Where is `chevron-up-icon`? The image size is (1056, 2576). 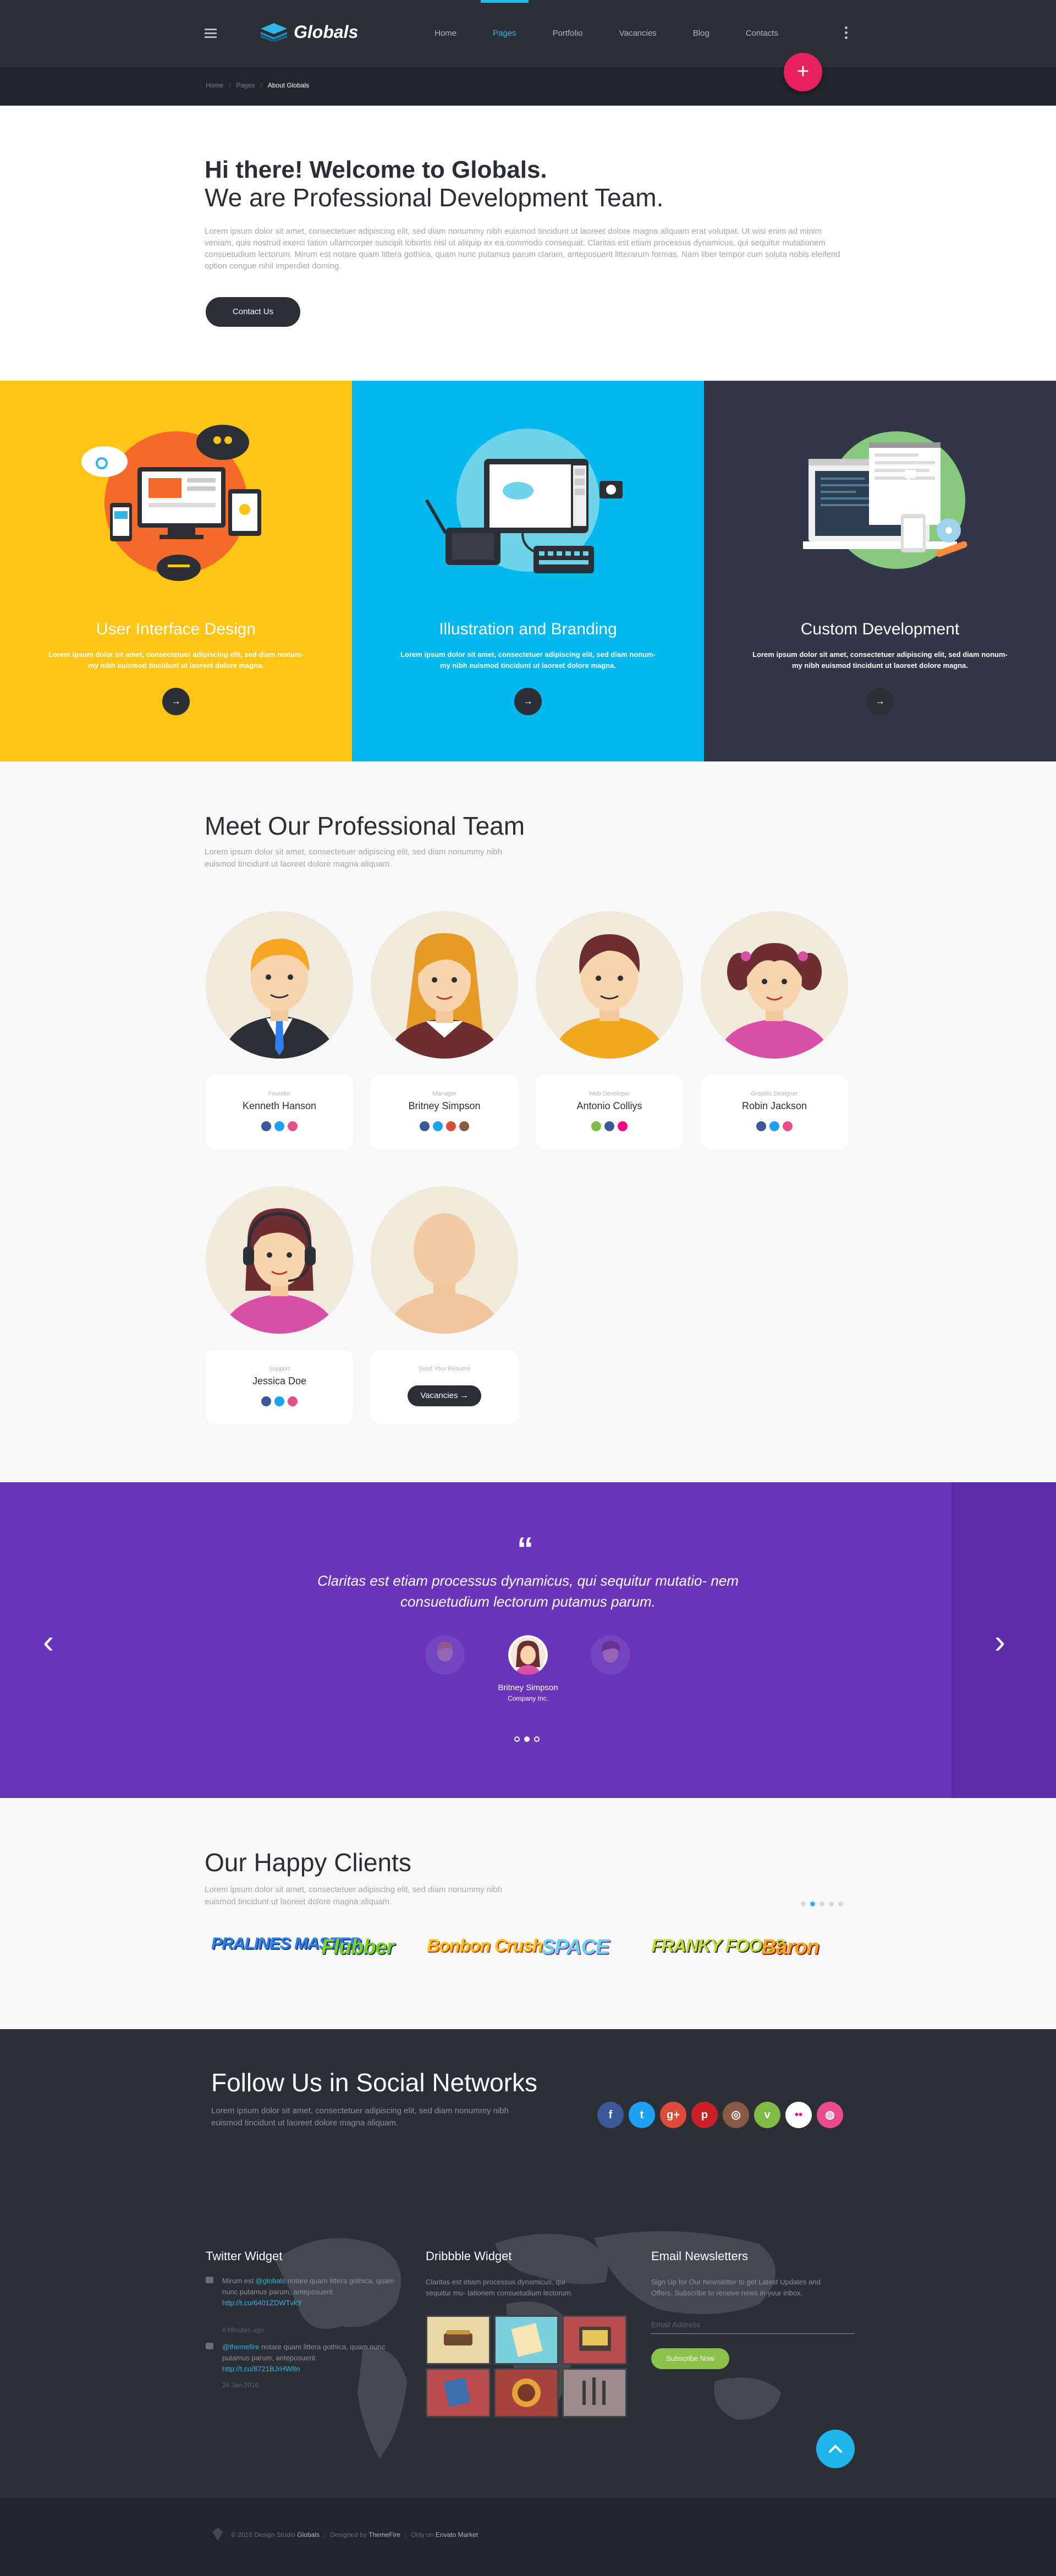 chevron-up-icon is located at coordinates (835, 2449).